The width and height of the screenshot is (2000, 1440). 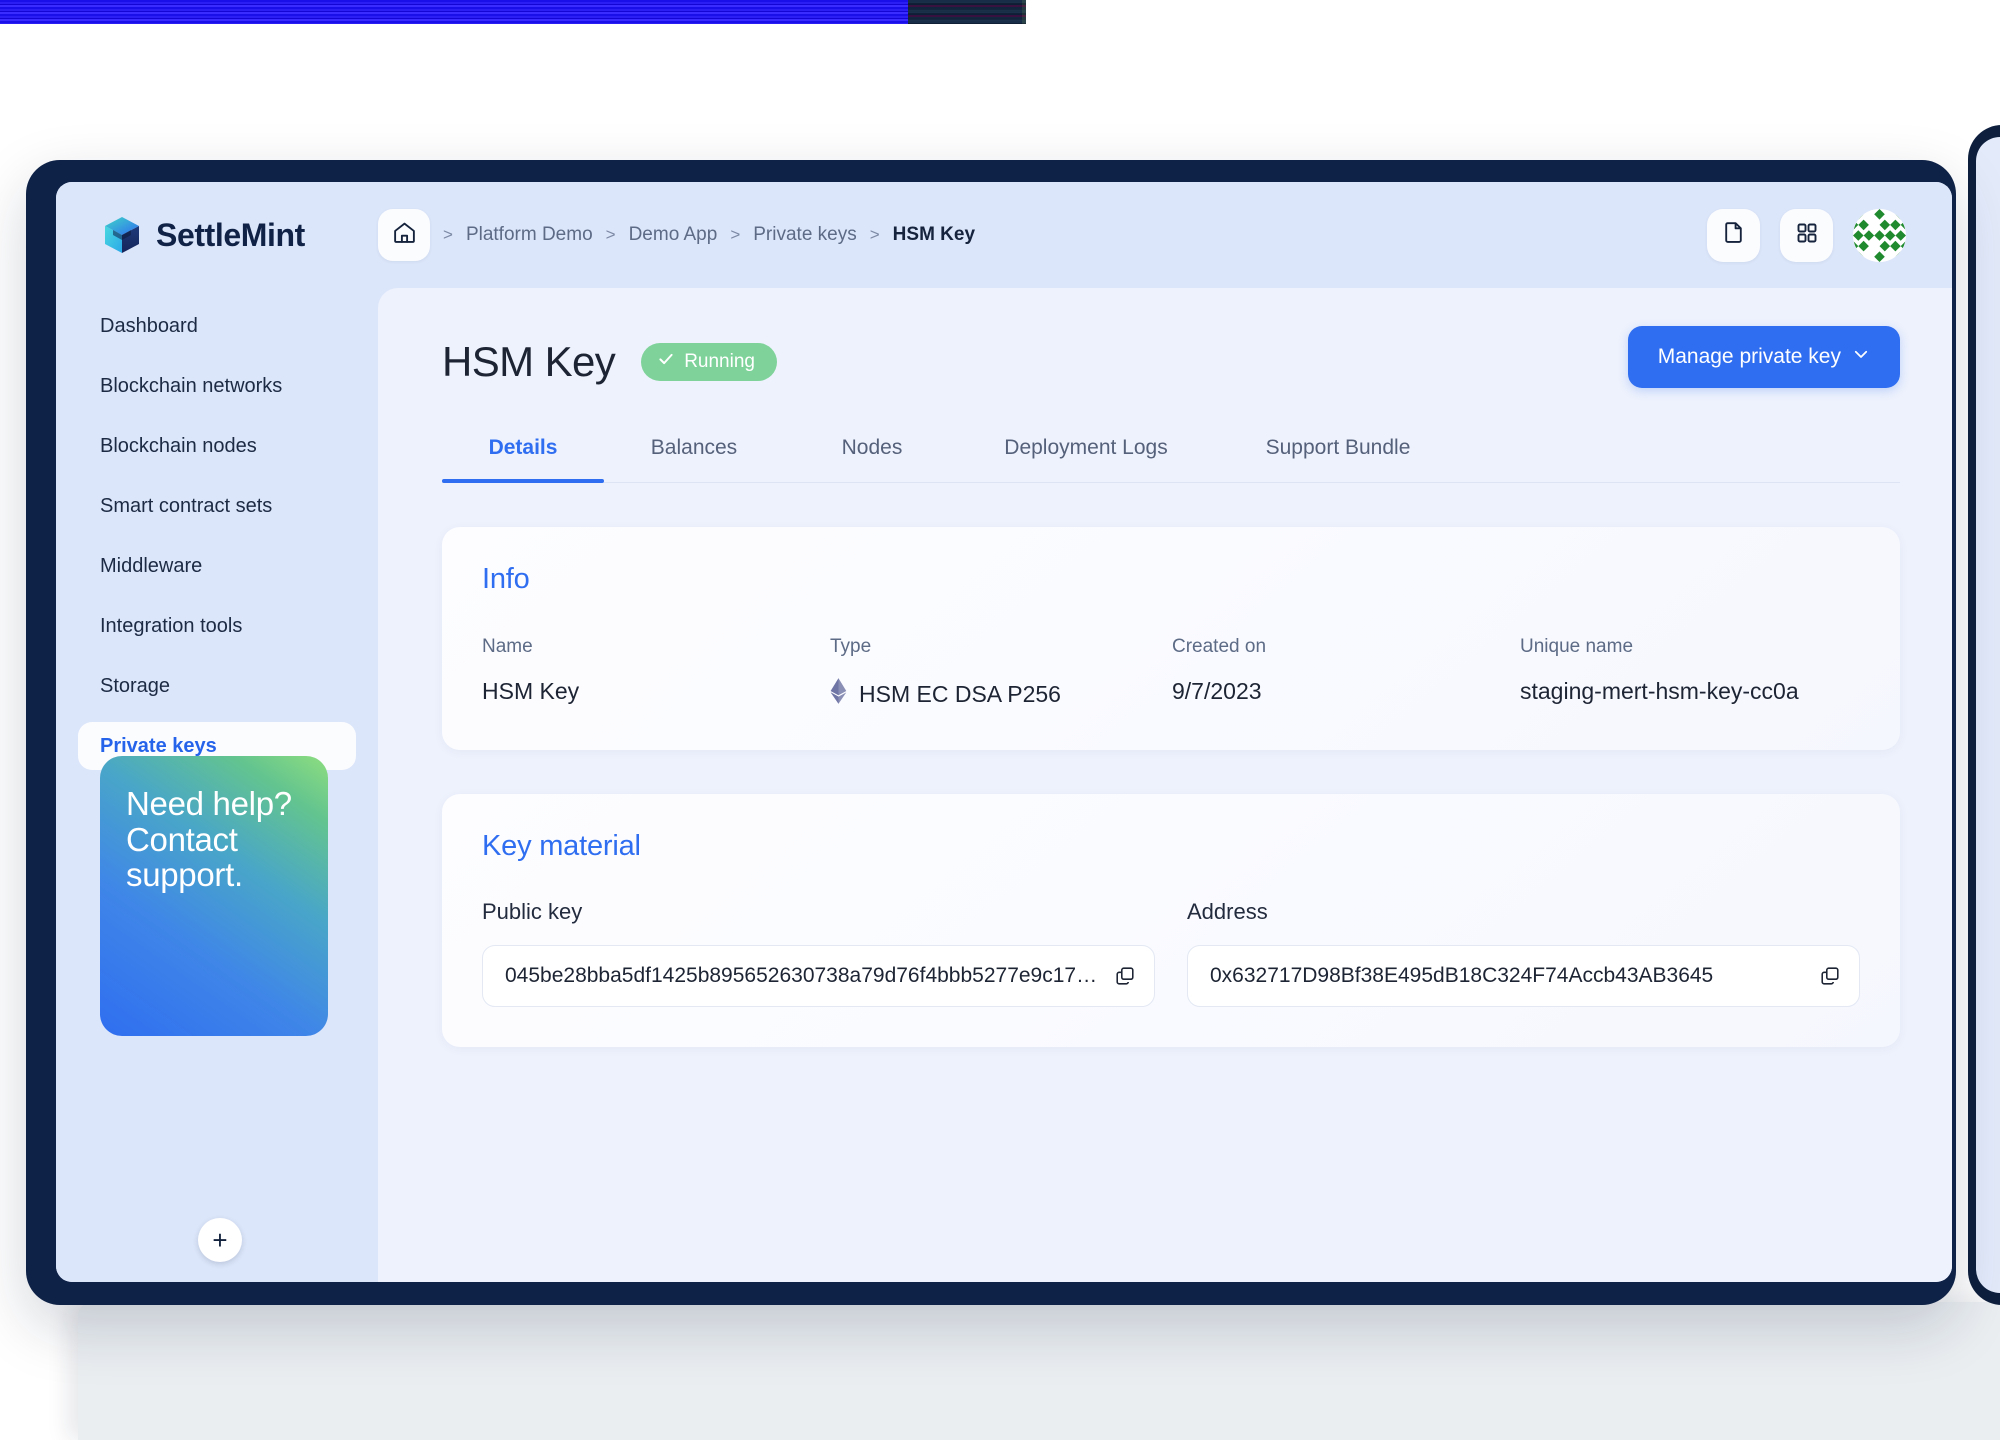 I want to click on tab-balances: Balances, so click(x=694, y=459).